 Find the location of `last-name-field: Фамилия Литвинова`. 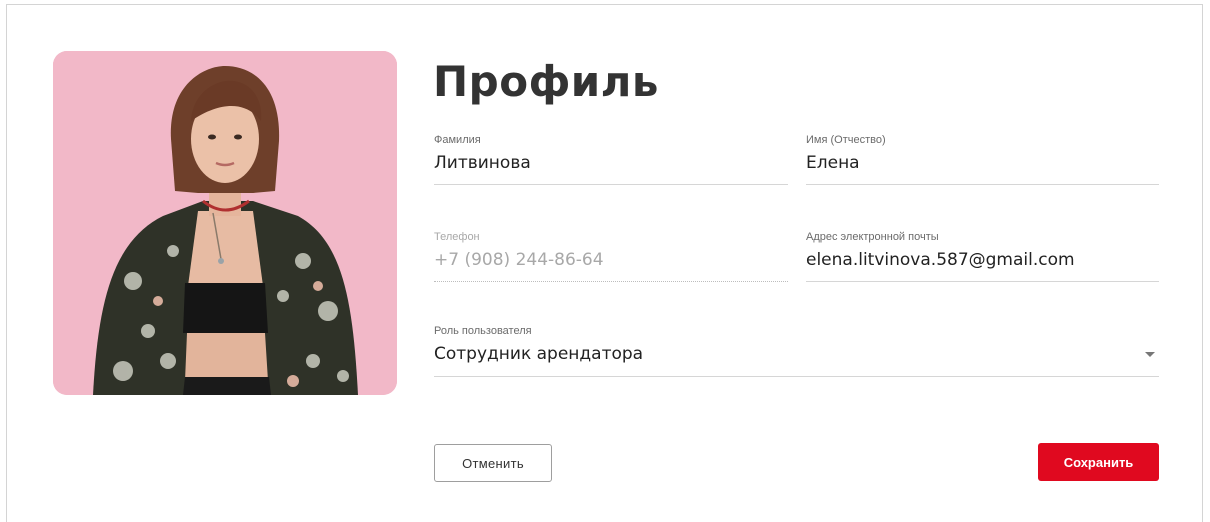

last-name-field: Фамилия Литвинова is located at coordinates (611, 159).